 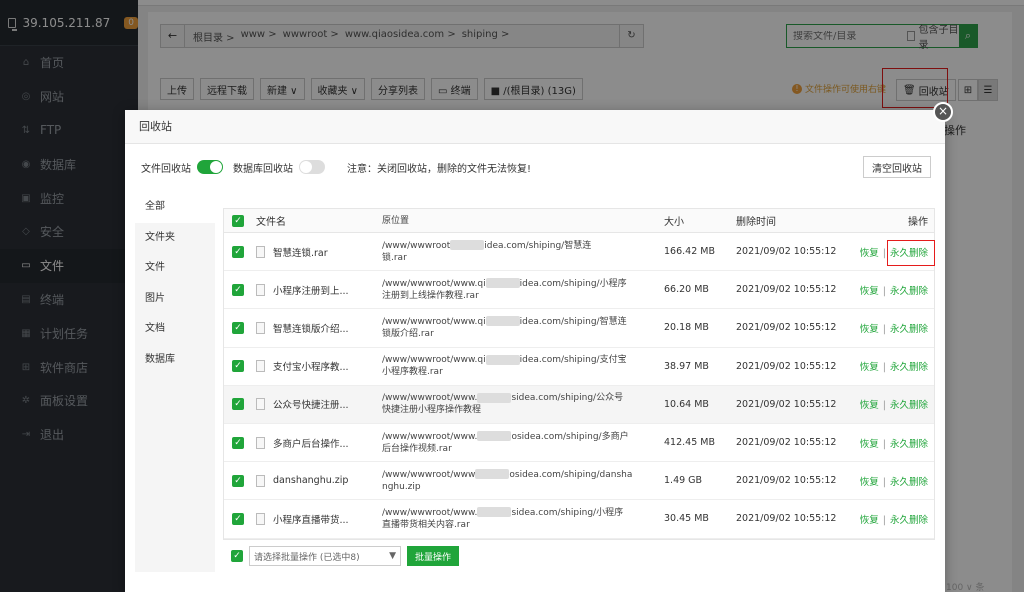 What do you see at coordinates (396, 220) in the screenshot?
I see `col-path: 原位置` at bounding box center [396, 220].